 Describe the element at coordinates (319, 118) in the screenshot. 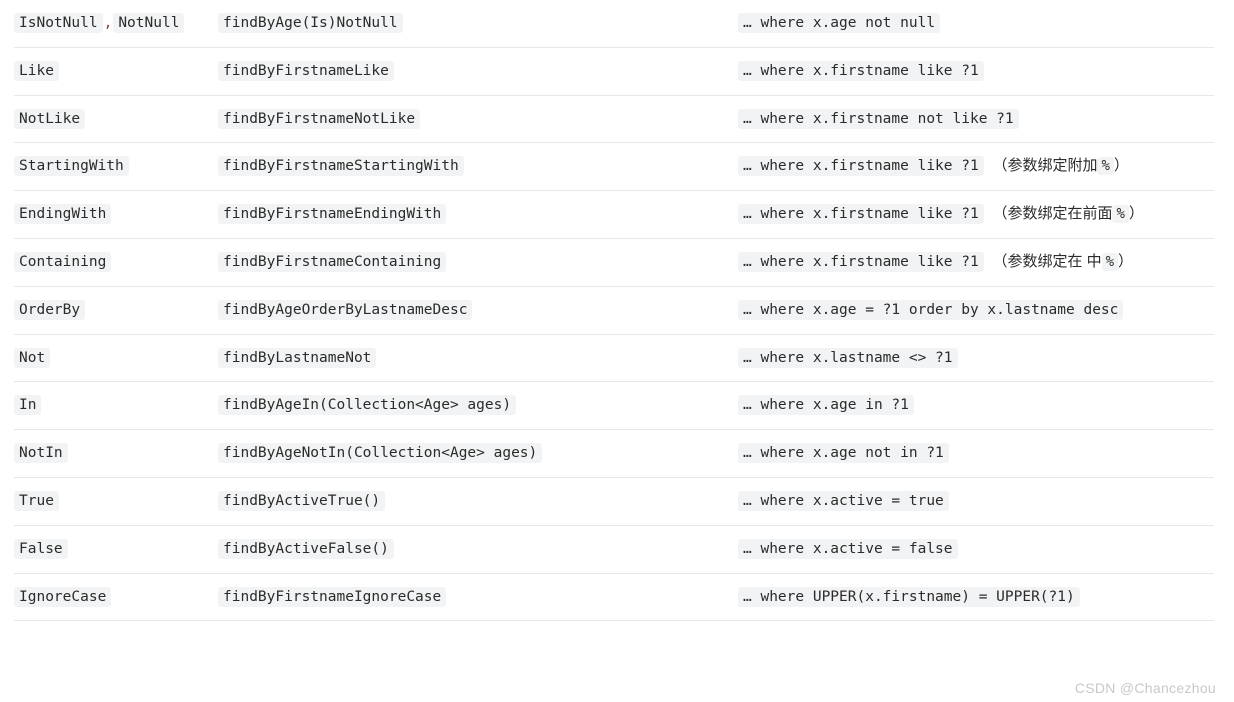

I see `sample-code: findByFirstnameNotLike` at that location.